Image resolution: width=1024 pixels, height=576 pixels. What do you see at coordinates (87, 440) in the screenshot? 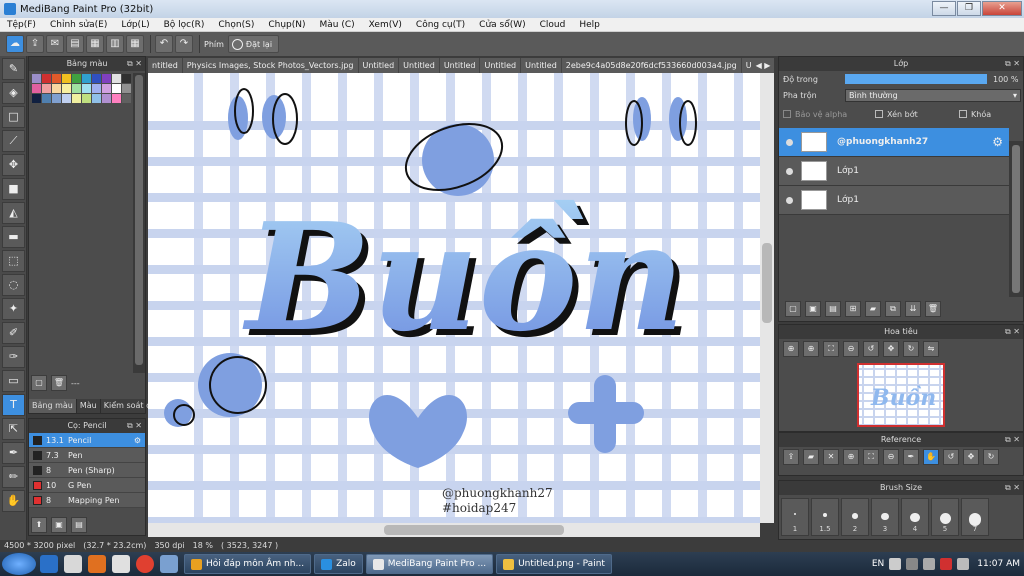
I see `brush-item: 13.1 Pencil ⚙` at bounding box center [87, 440].